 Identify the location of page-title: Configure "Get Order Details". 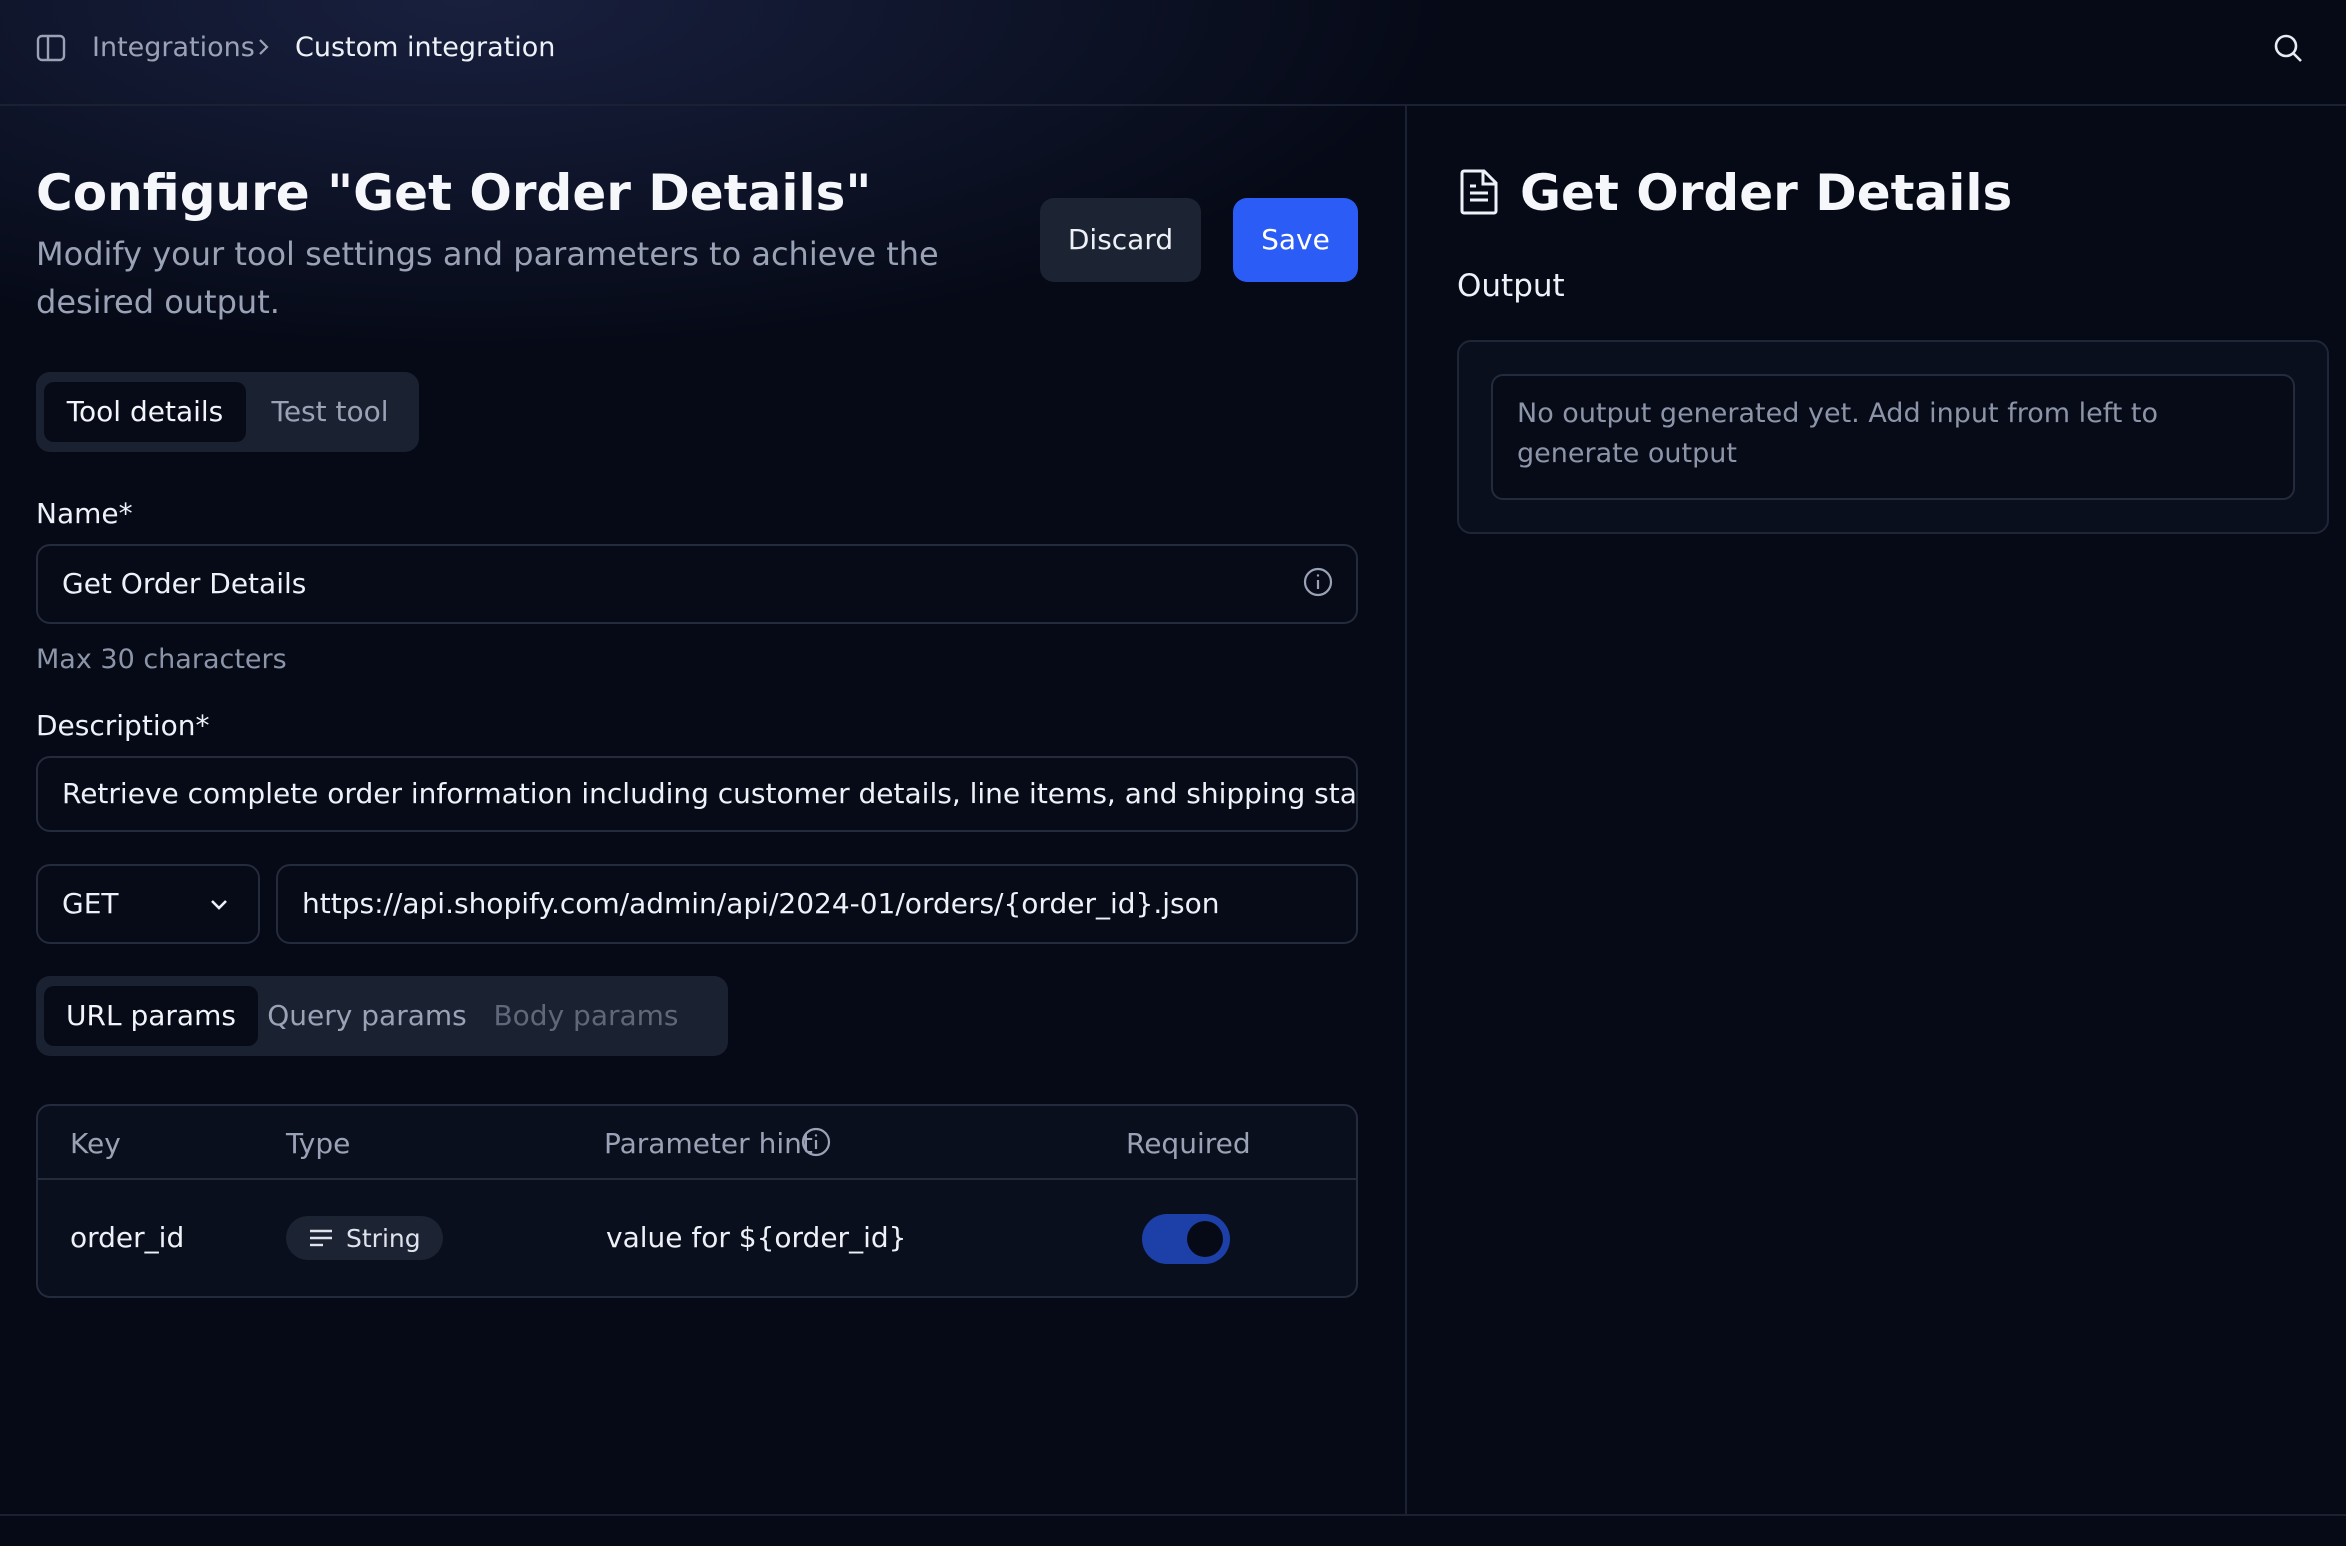
(454, 193).